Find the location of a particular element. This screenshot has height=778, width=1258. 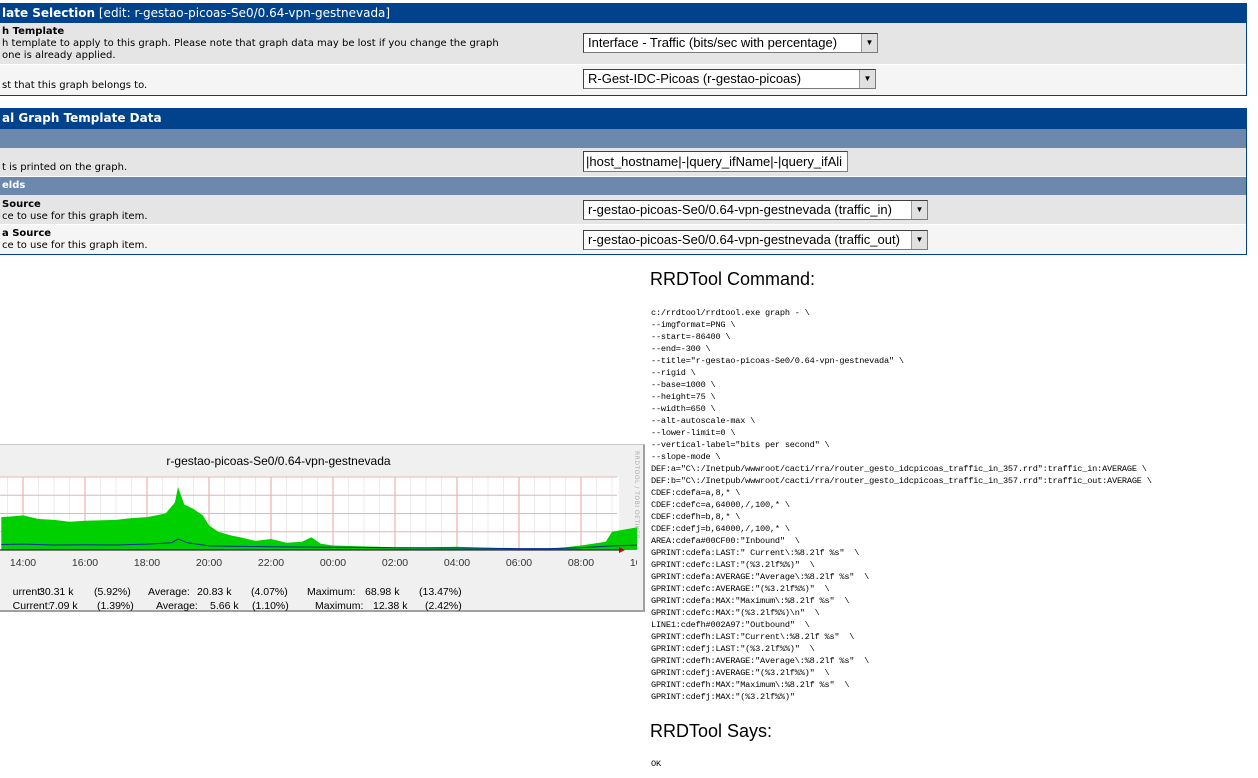

field-desc: one is already applied. is located at coordinates (59, 55).